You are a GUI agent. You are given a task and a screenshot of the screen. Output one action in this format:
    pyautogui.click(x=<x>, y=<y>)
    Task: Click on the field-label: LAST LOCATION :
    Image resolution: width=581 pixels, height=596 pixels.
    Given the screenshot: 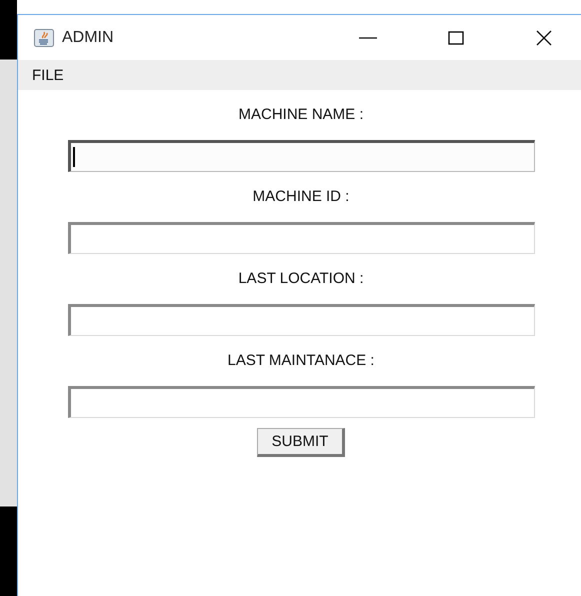 What is the action you would take?
    pyautogui.click(x=301, y=278)
    